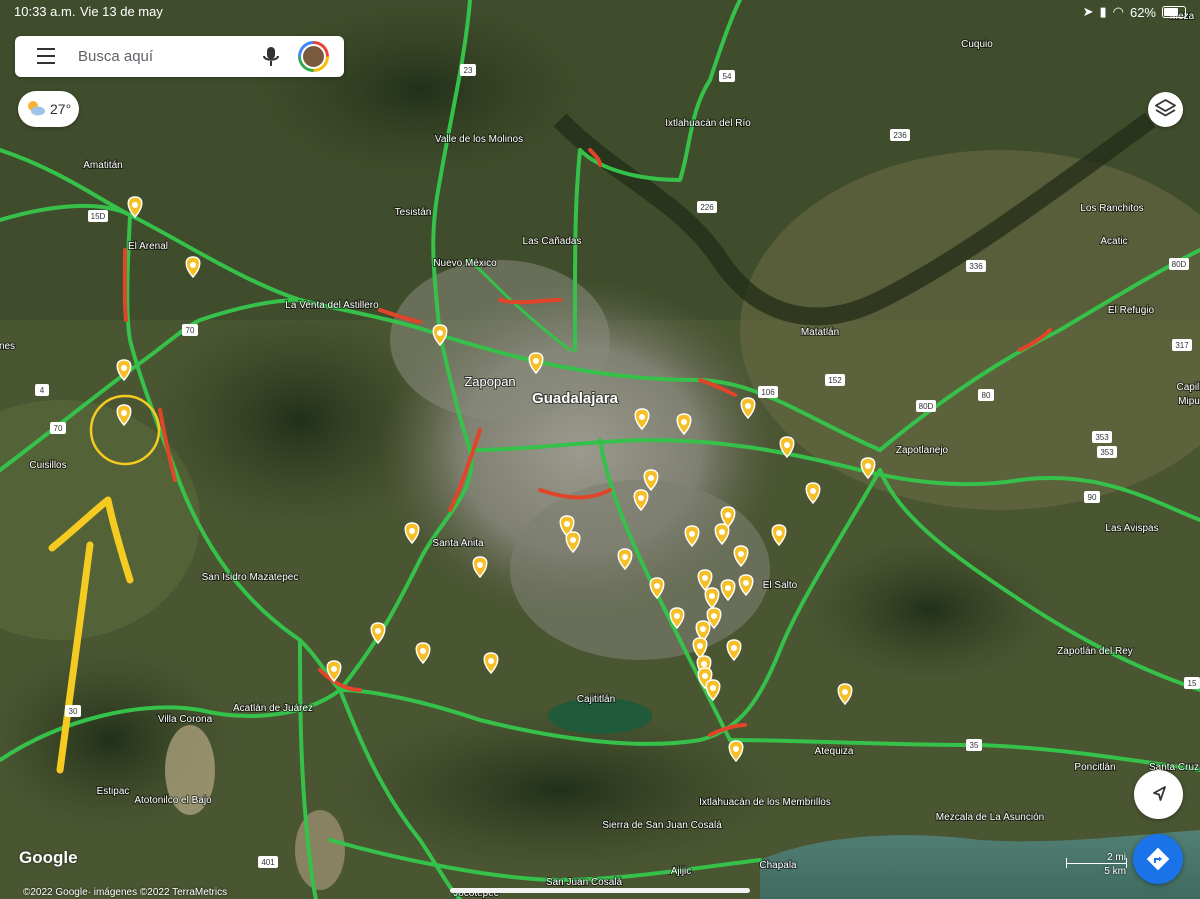  What do you see at coordinates (61, 109) in the screenshot?
I see `temperature: 27°` at bounding box center [61, 109].